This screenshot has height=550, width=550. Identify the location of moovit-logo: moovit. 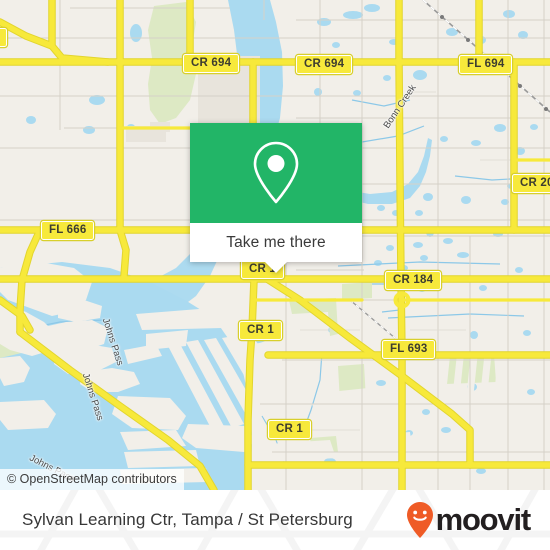
(468, 520).